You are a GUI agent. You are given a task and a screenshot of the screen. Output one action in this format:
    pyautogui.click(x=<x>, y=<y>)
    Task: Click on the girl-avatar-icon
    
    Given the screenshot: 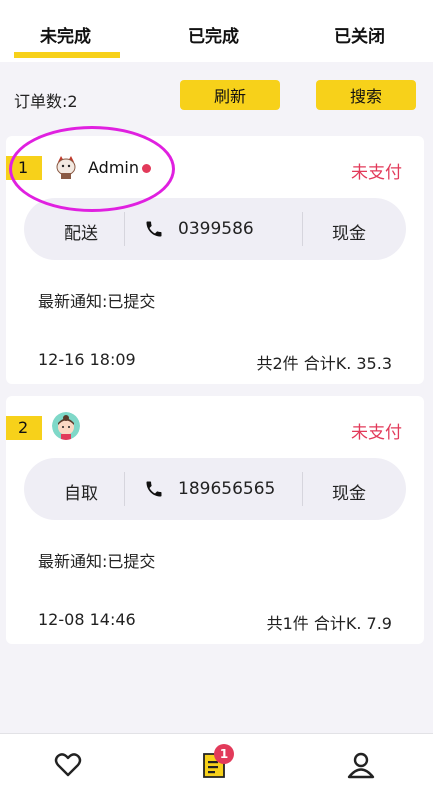 What is the action you would take?
    pyautogui.click(x=66, y=426)
    